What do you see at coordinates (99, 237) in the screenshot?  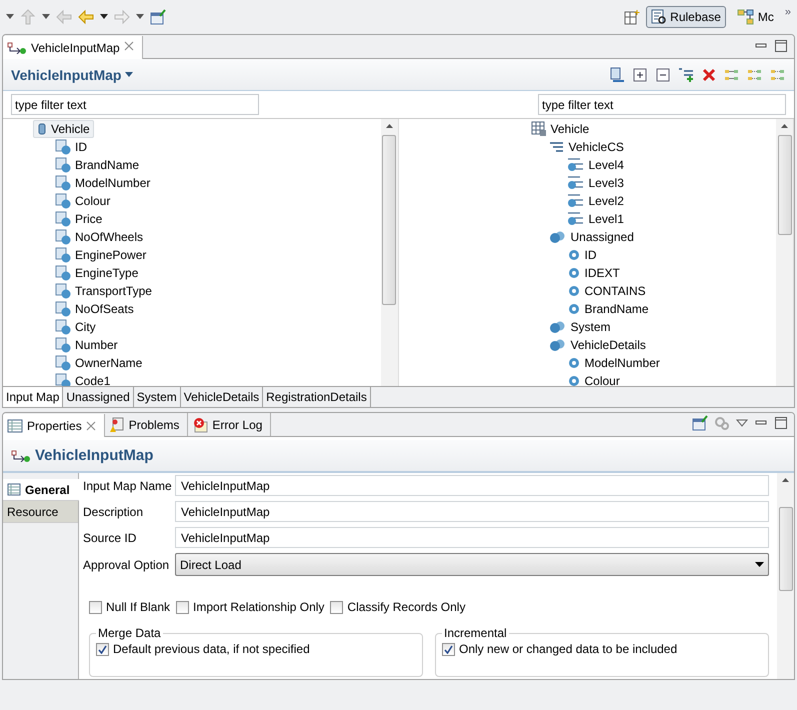 I see `tree-item: NoOfWheels` at bounding box center [99, 237].